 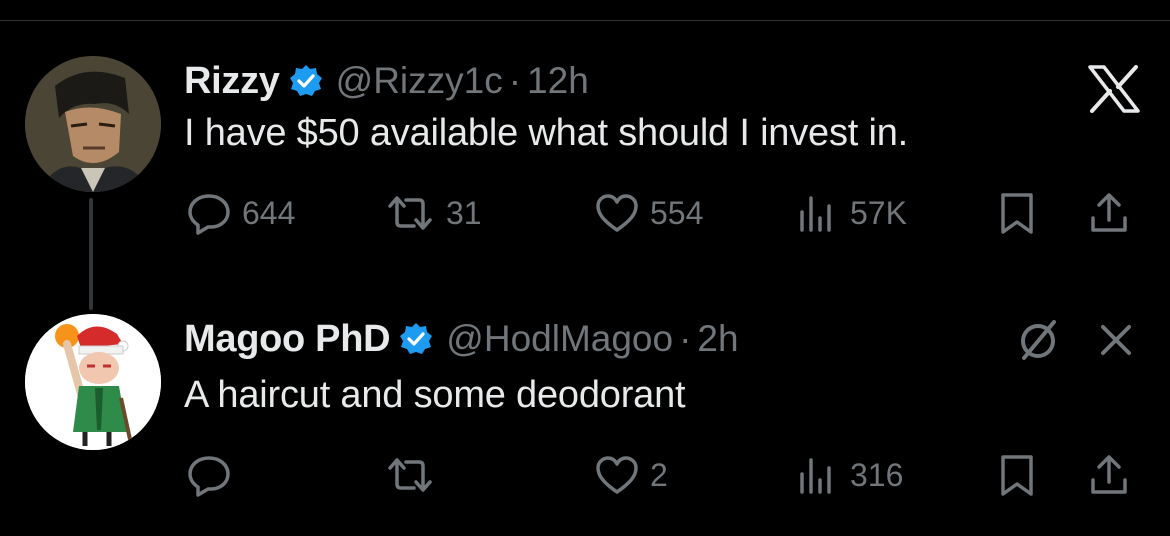 I want to click on views-count: 57K, so click(x=878, y=212).